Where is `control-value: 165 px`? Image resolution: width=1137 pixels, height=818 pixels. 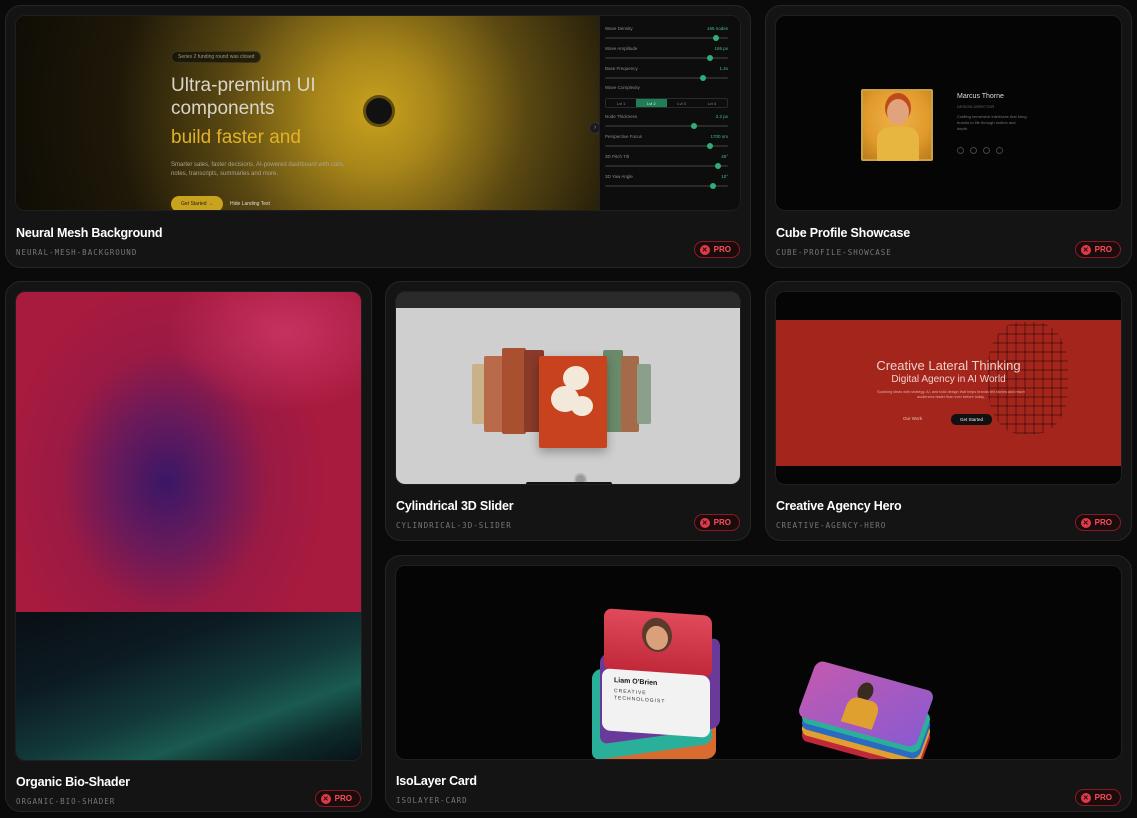 control-value: 165 px is located at coordinates (721, 48).